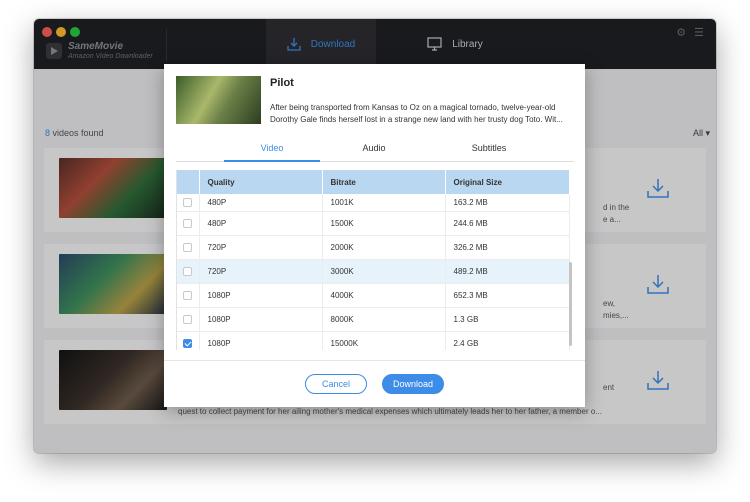  Describe the element at coordinates (282, 83) in the screenshot. I see `episode-title: Pilot` at that location.